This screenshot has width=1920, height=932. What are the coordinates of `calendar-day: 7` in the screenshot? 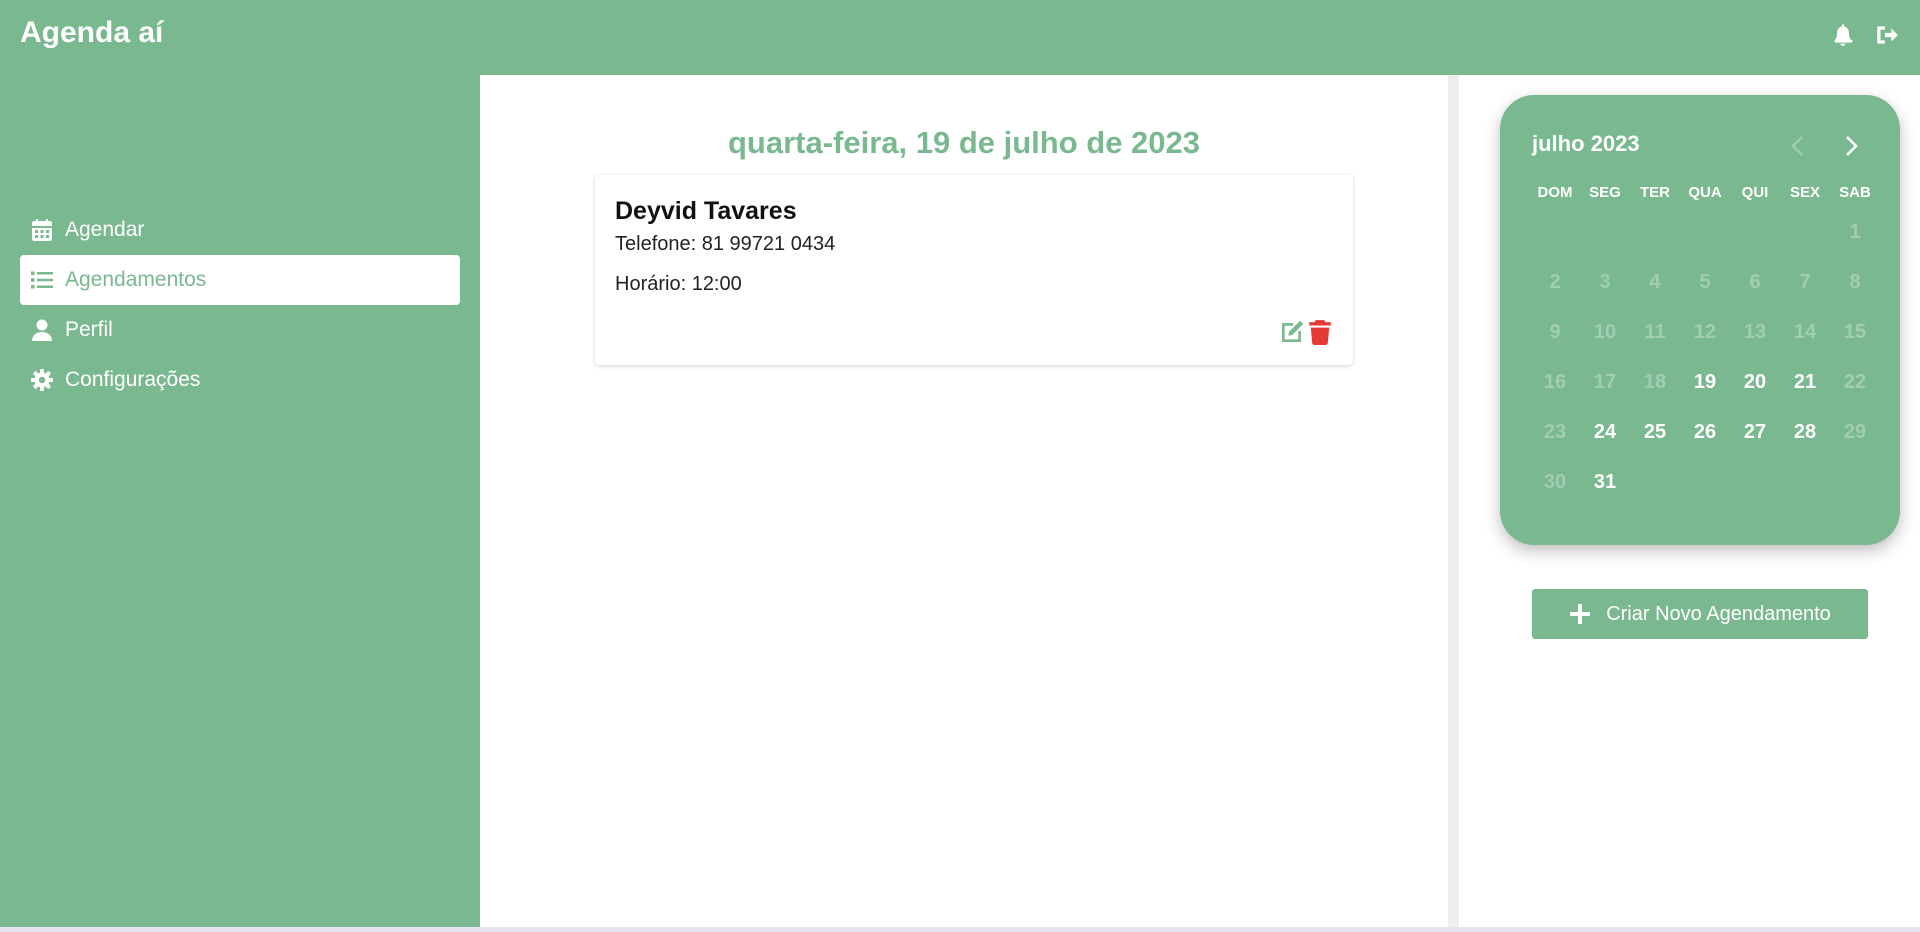 It's located at (1805, 281).